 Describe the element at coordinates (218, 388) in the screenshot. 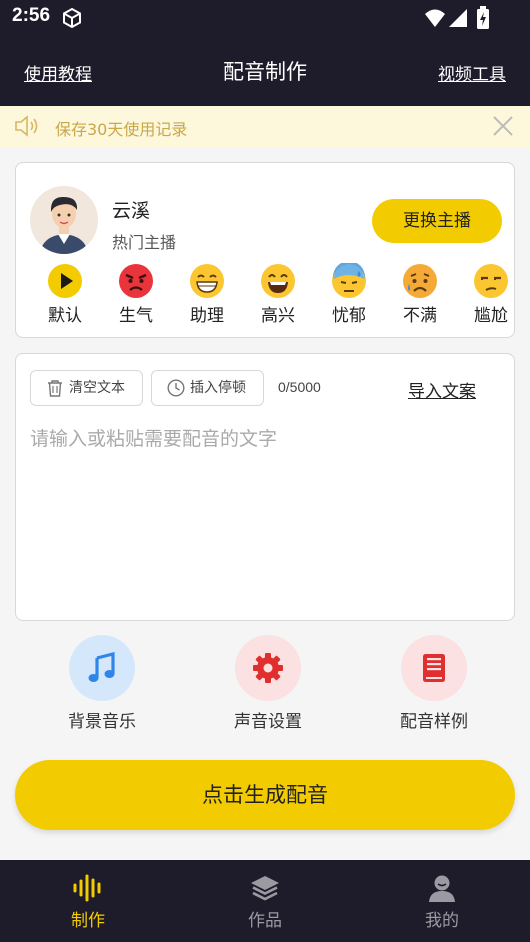

I see `insert-pause-label: 插入停顿` at that location.